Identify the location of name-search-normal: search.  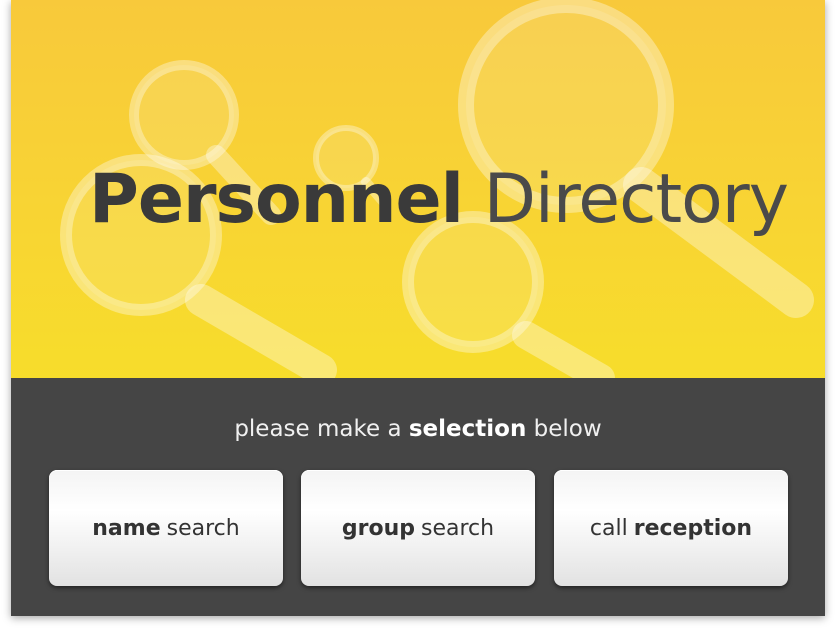
(203, 528).